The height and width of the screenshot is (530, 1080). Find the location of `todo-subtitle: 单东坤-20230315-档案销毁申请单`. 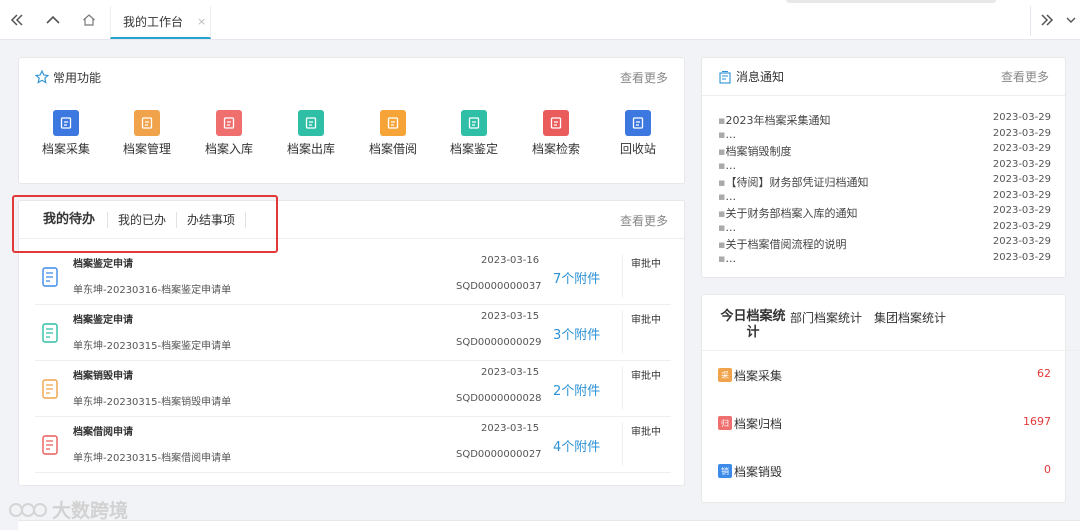

todo-subtitle: 单东坤-20230315-档案销毁申请单 is located at coordinates (152, 402).